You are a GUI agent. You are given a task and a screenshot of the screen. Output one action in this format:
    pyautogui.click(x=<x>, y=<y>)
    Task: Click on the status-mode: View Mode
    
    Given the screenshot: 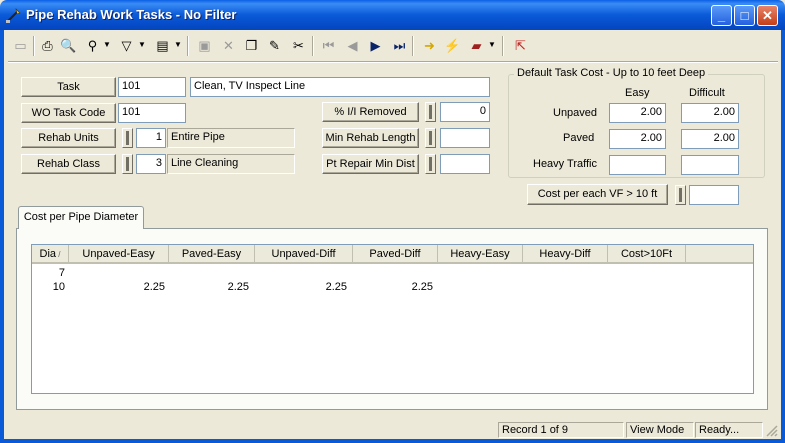 What is the action you would take?
    pyautogui.click(x=660, y=430)
    